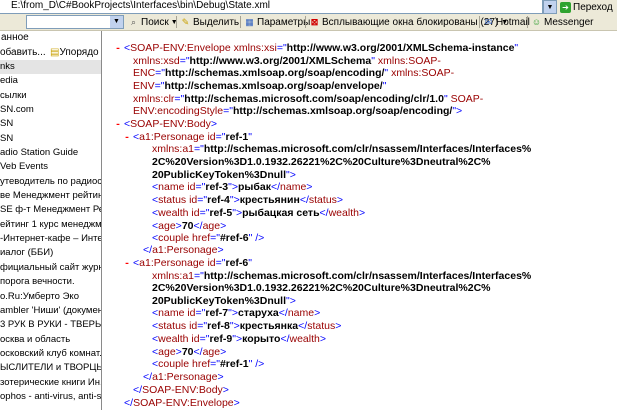 This screenshot has width=617, height=410. What do you see at coordinates (513, 22) in the screenshot?
I see `hotmail-label: Hotmail` at bounding box center [513, 22].